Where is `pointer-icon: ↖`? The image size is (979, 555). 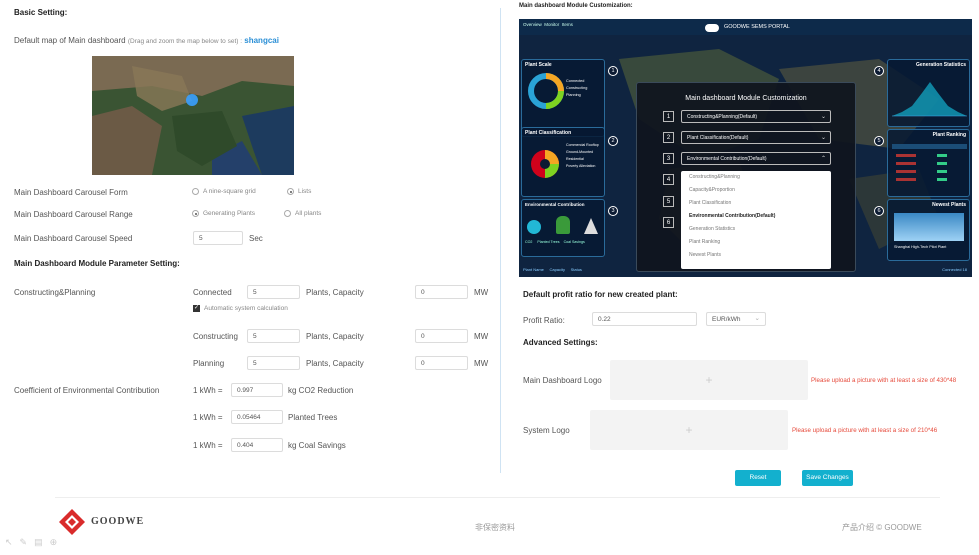 pointer-icon: ↖ is located at coordinates (12, 542).